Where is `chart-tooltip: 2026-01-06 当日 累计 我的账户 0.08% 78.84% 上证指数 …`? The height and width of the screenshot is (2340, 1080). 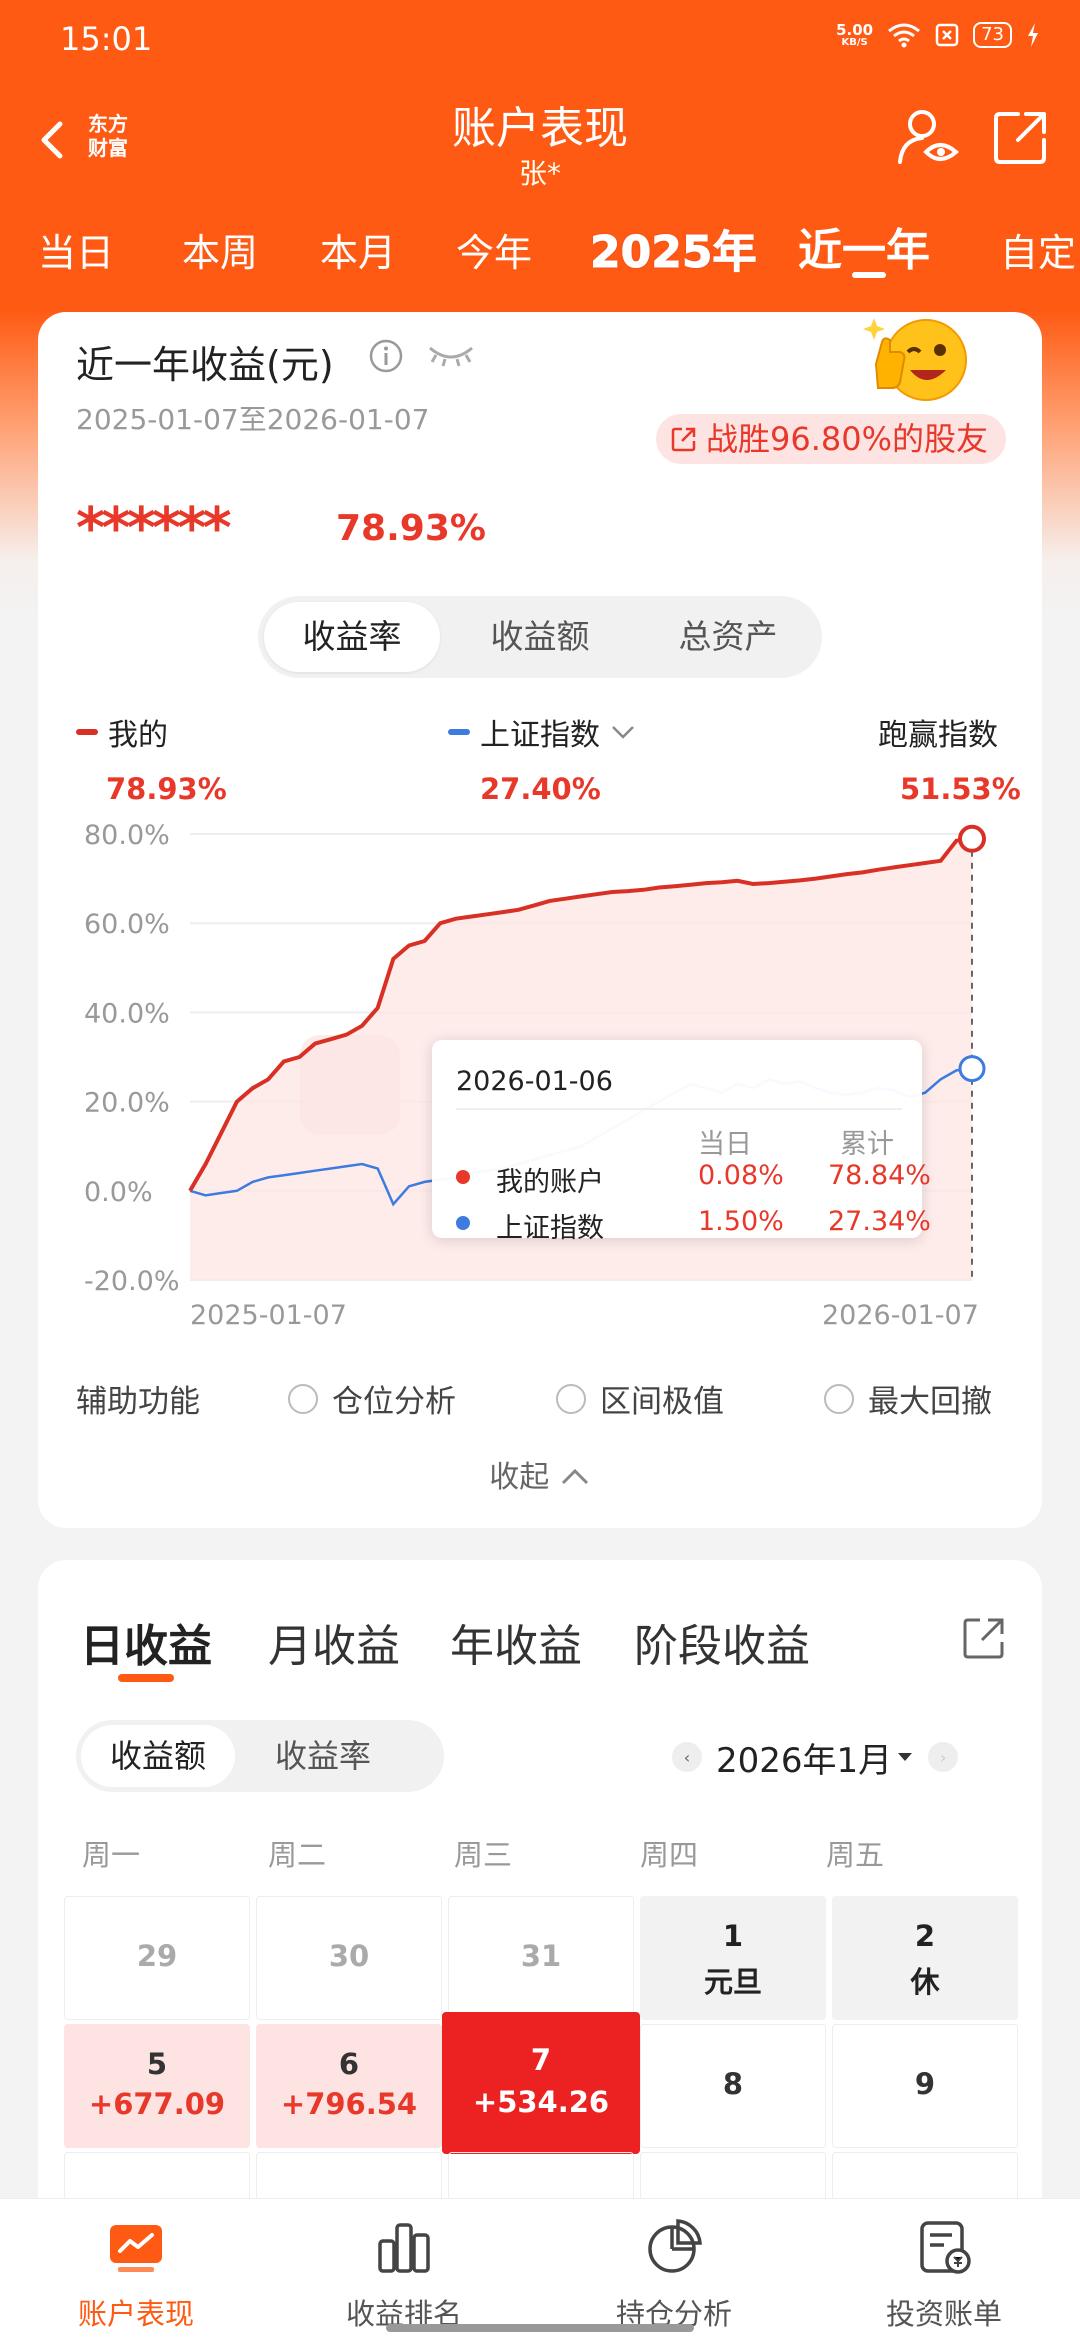
chart-tooltip: 2026-01-06 当日 累计 我的账户 0.08% 78.84% 上证指数 … is located at coordinates (681, 1142).